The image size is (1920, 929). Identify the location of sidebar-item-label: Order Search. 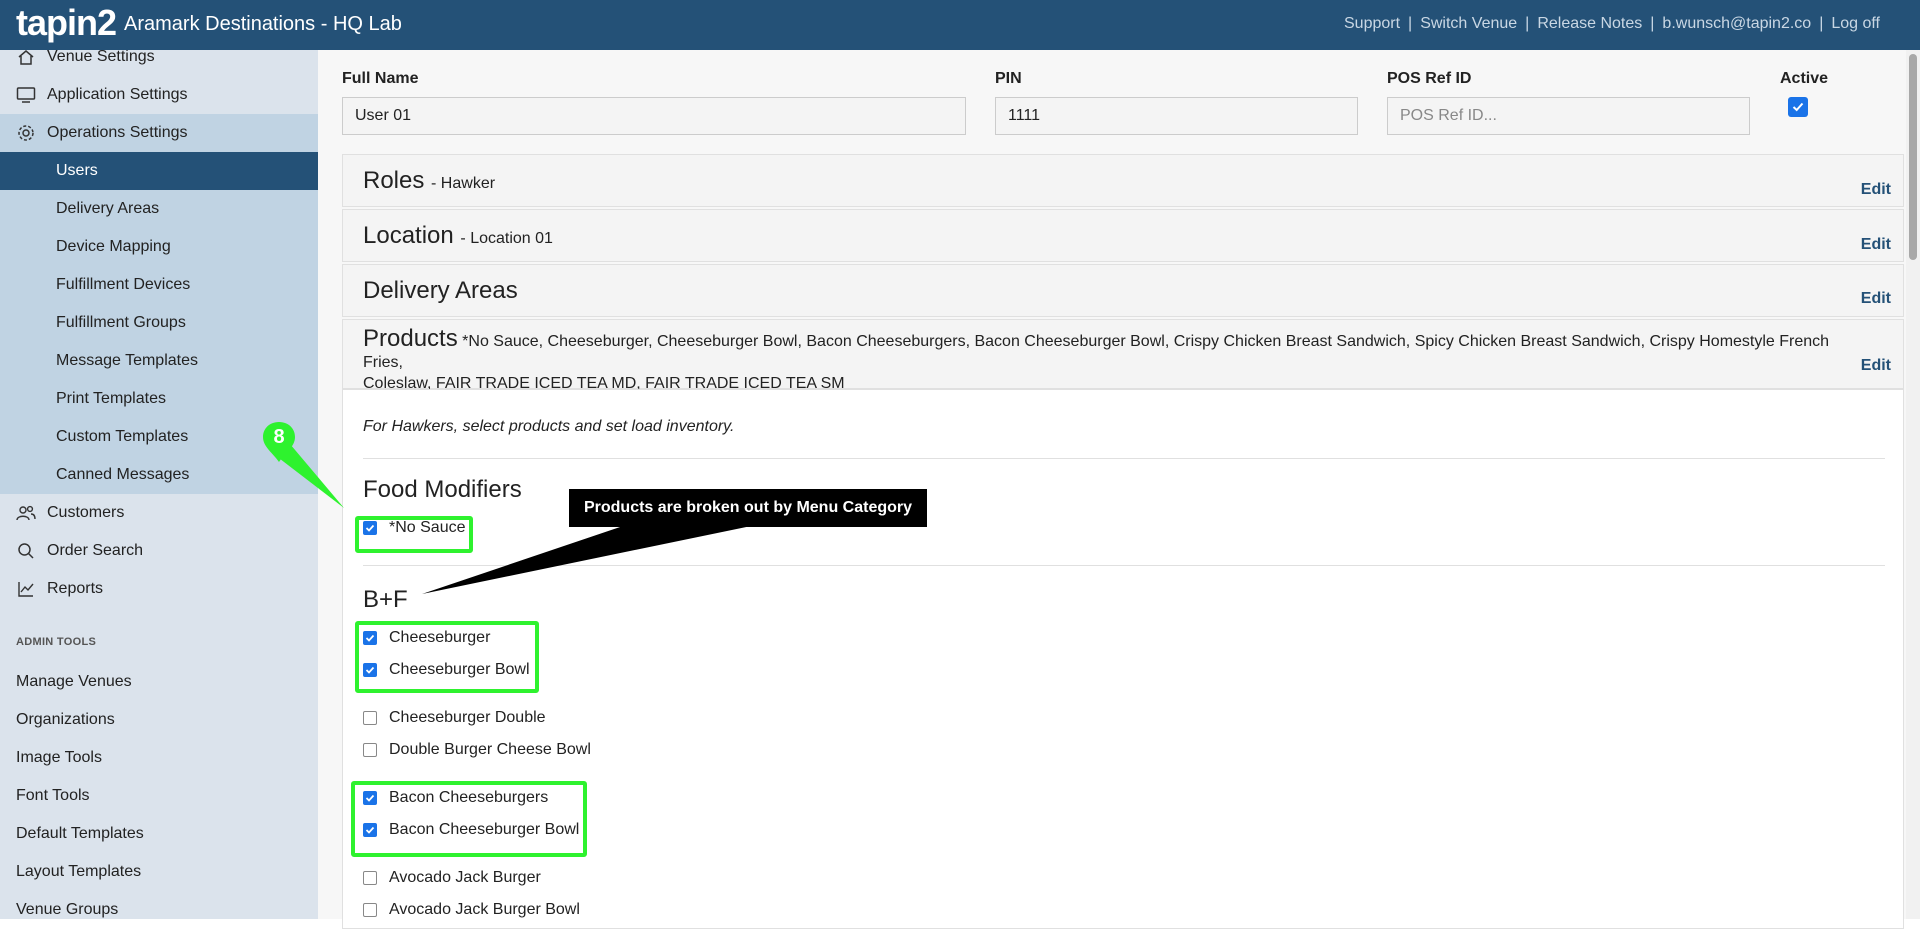
(95, 550).